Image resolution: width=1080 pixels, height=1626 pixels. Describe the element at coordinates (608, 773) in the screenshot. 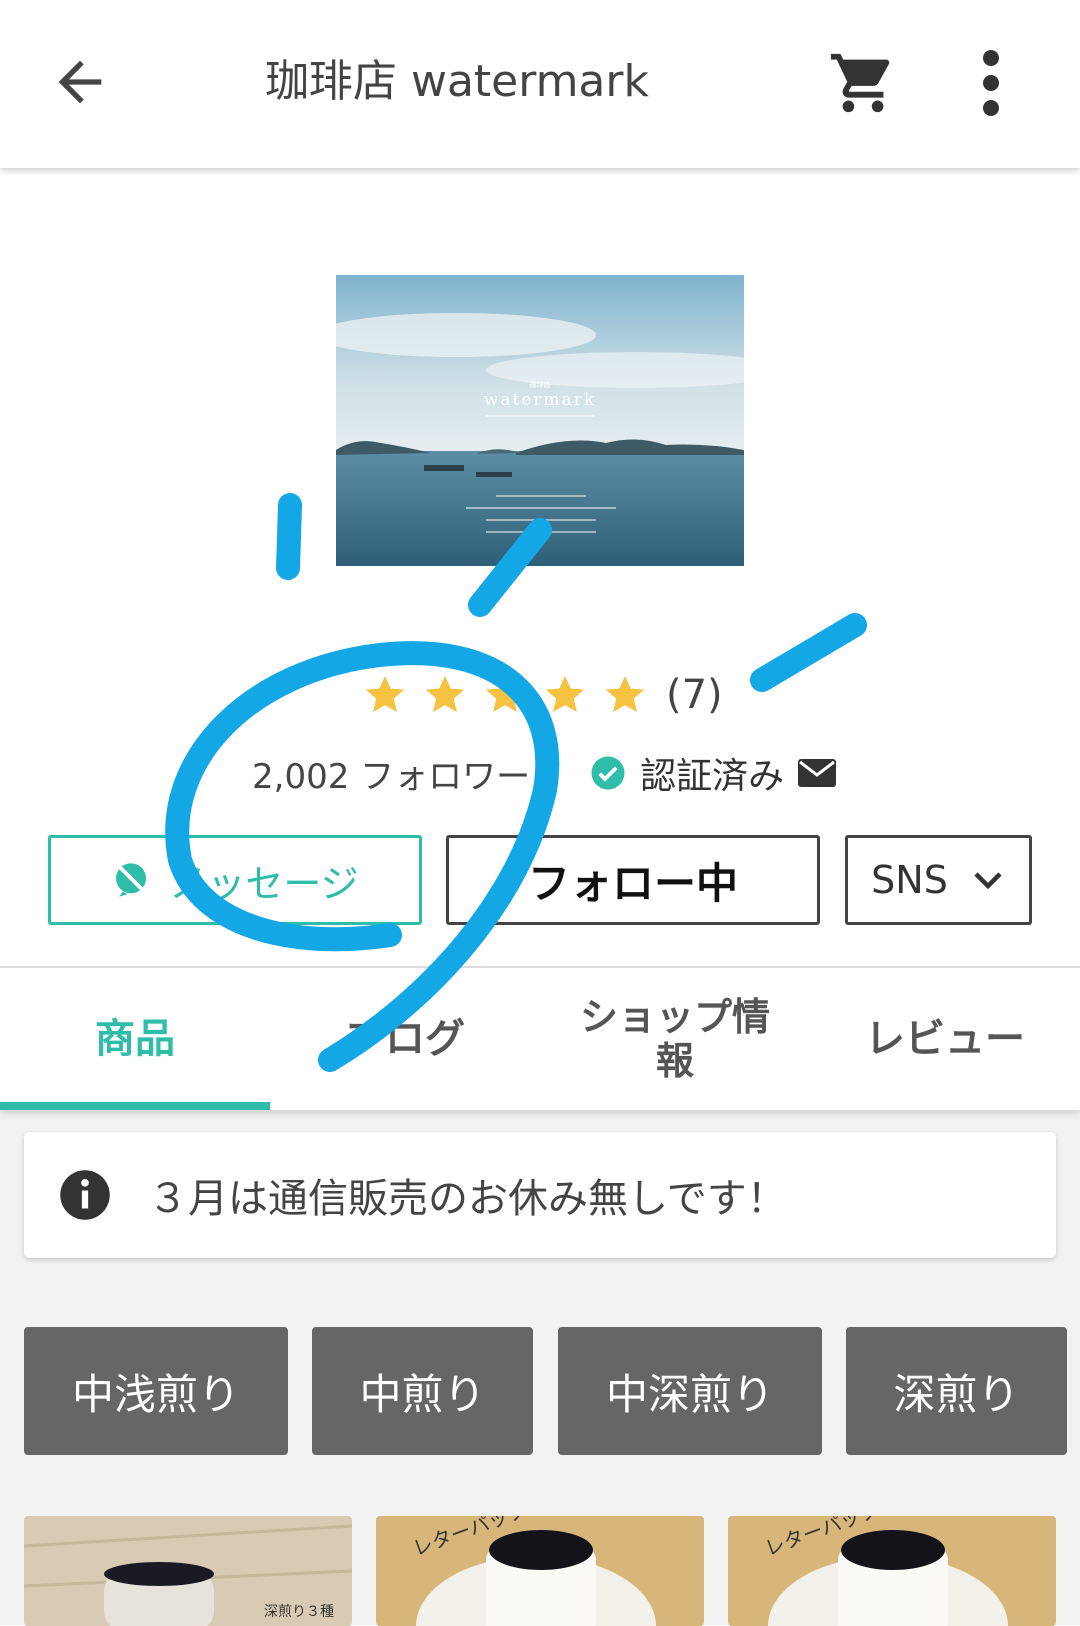

I see `check-circle-icon` at that location.